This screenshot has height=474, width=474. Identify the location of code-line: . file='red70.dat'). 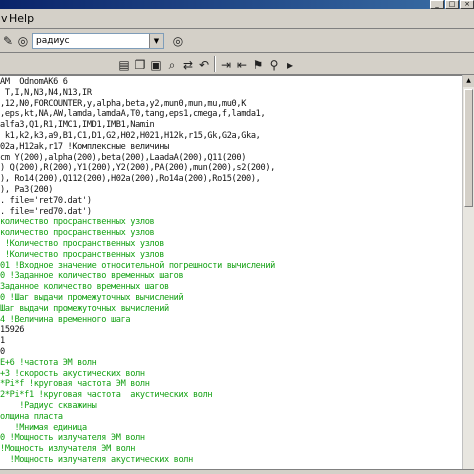
(46, 211).